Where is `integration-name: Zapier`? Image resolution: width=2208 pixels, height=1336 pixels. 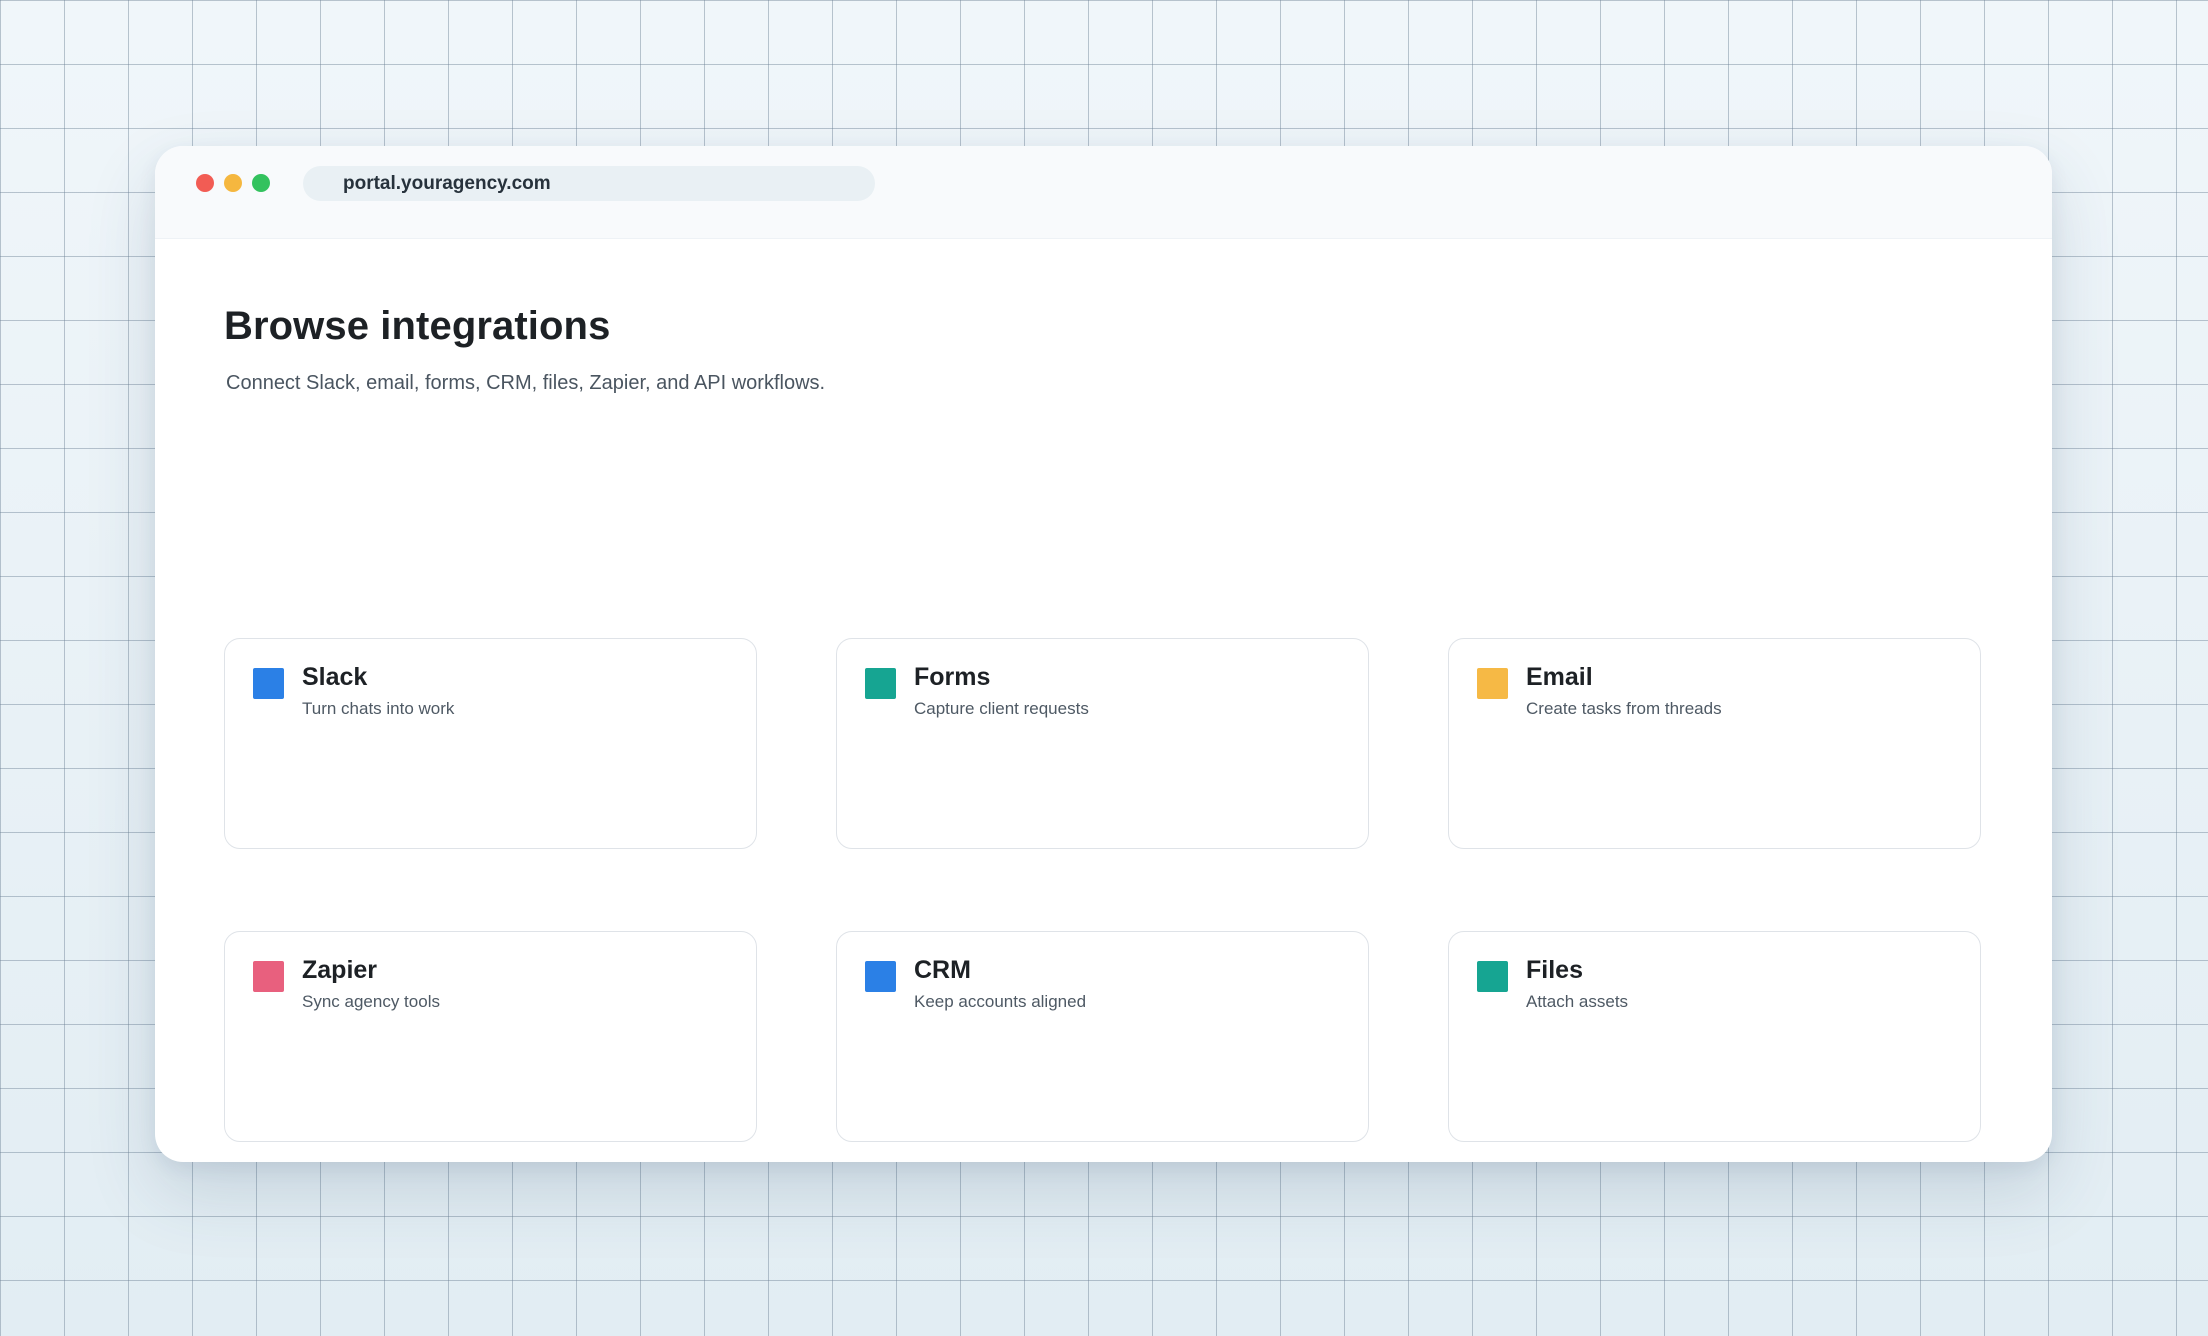 integration-name: Zapier is located at coordinates (340, 970).